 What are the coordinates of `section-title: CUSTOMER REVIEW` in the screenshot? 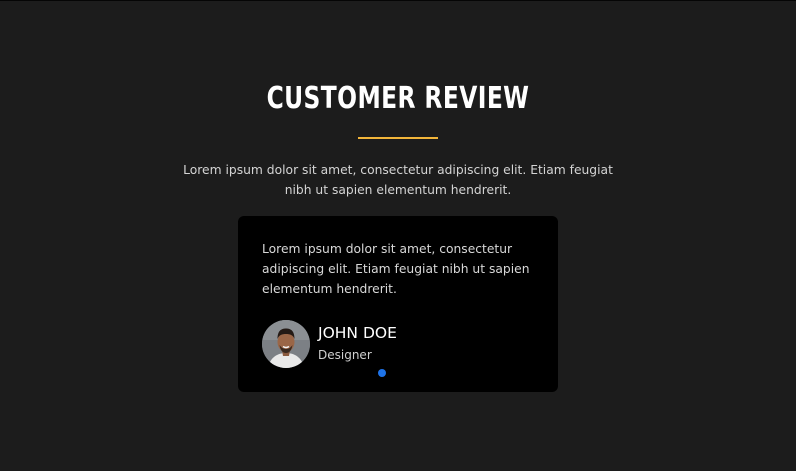 It's located at (398, 98).